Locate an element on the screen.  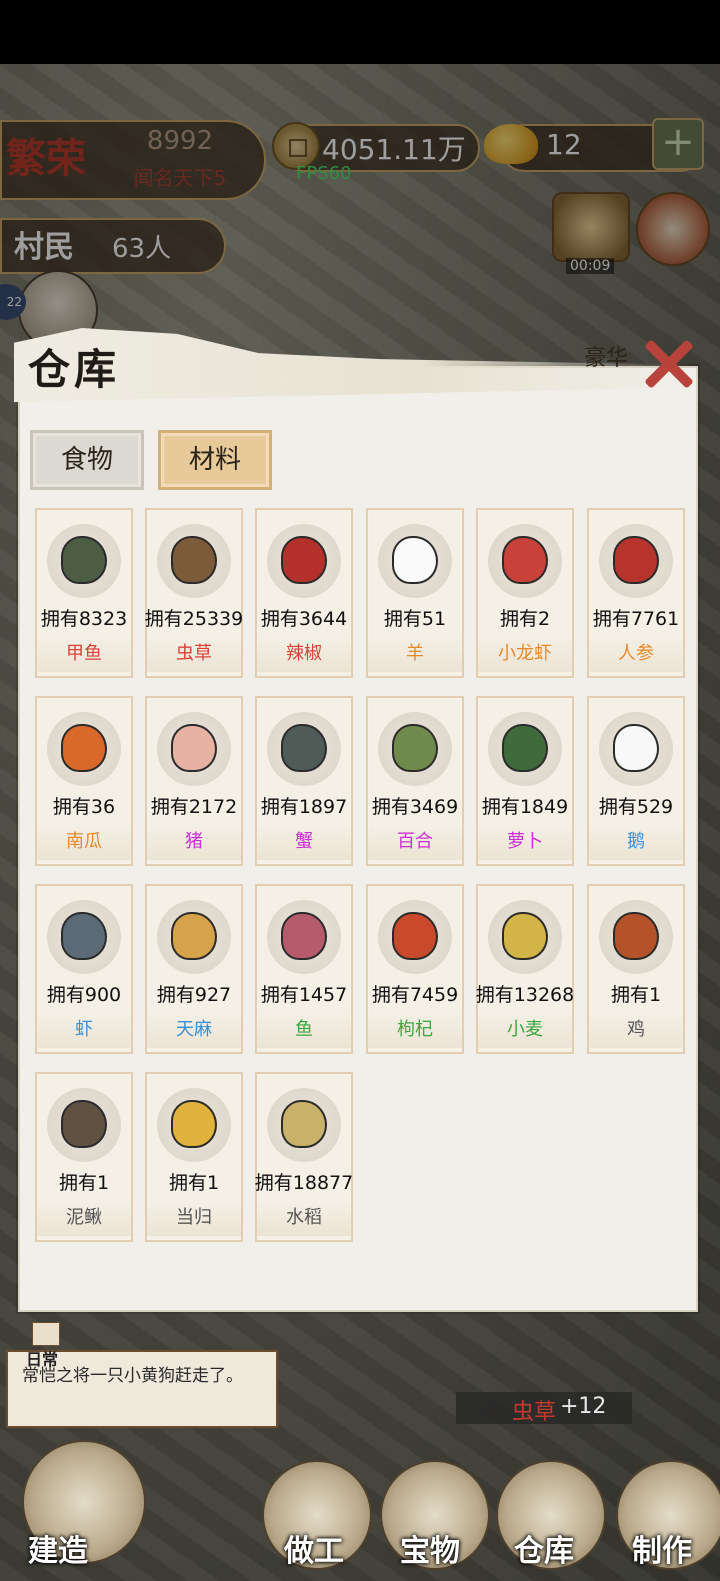
lily-icon is located at coordinates (415, 749).